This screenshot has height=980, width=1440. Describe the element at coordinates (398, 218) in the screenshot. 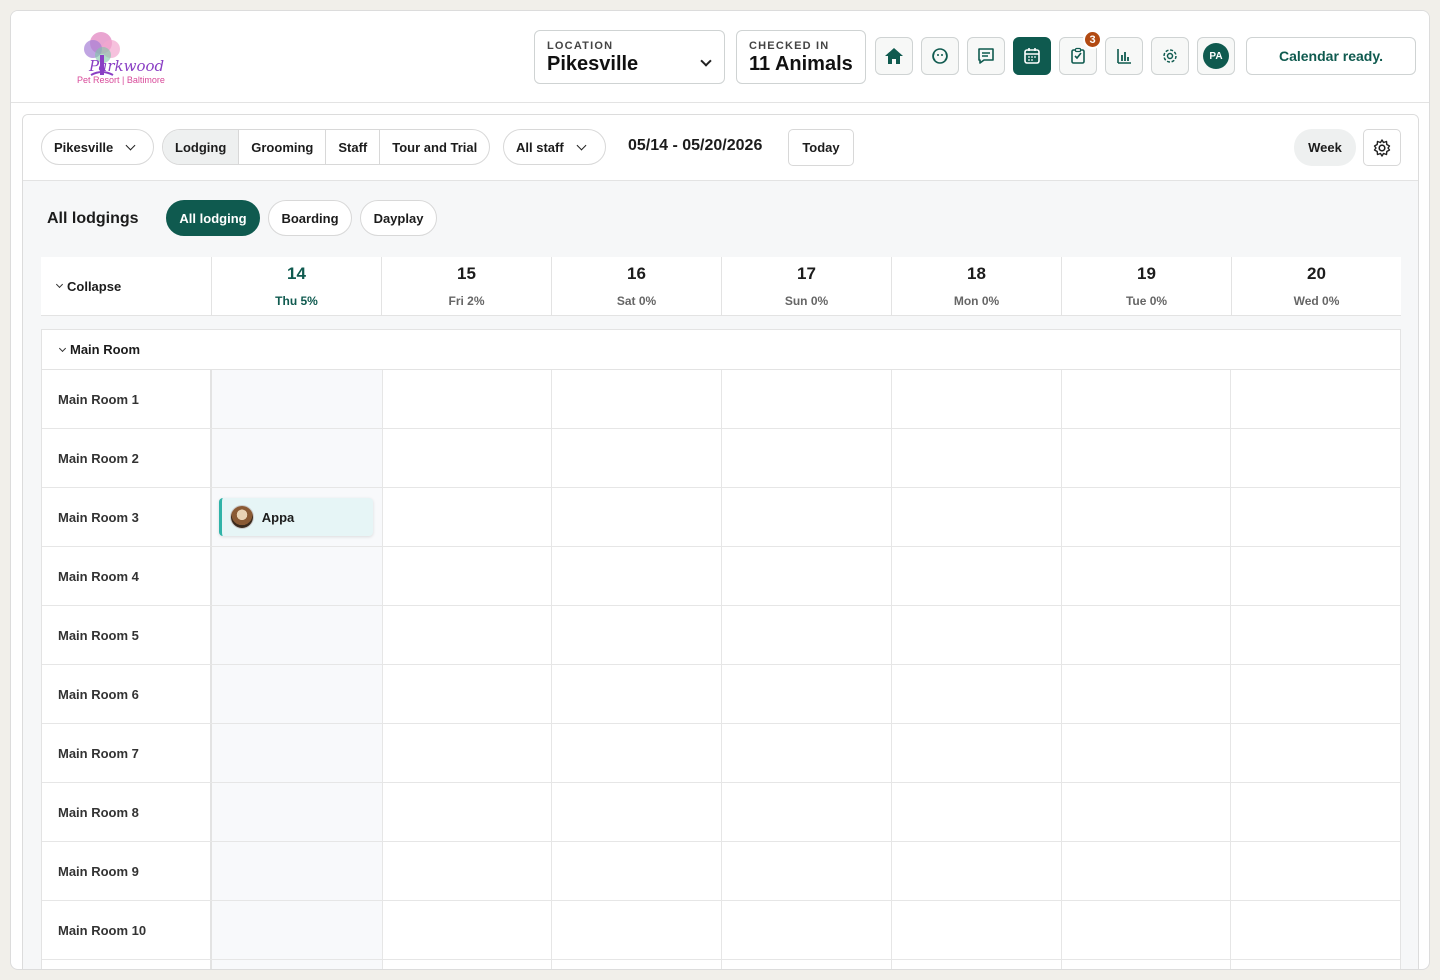

I see `filter-dayplay: Dayplay` at that location.